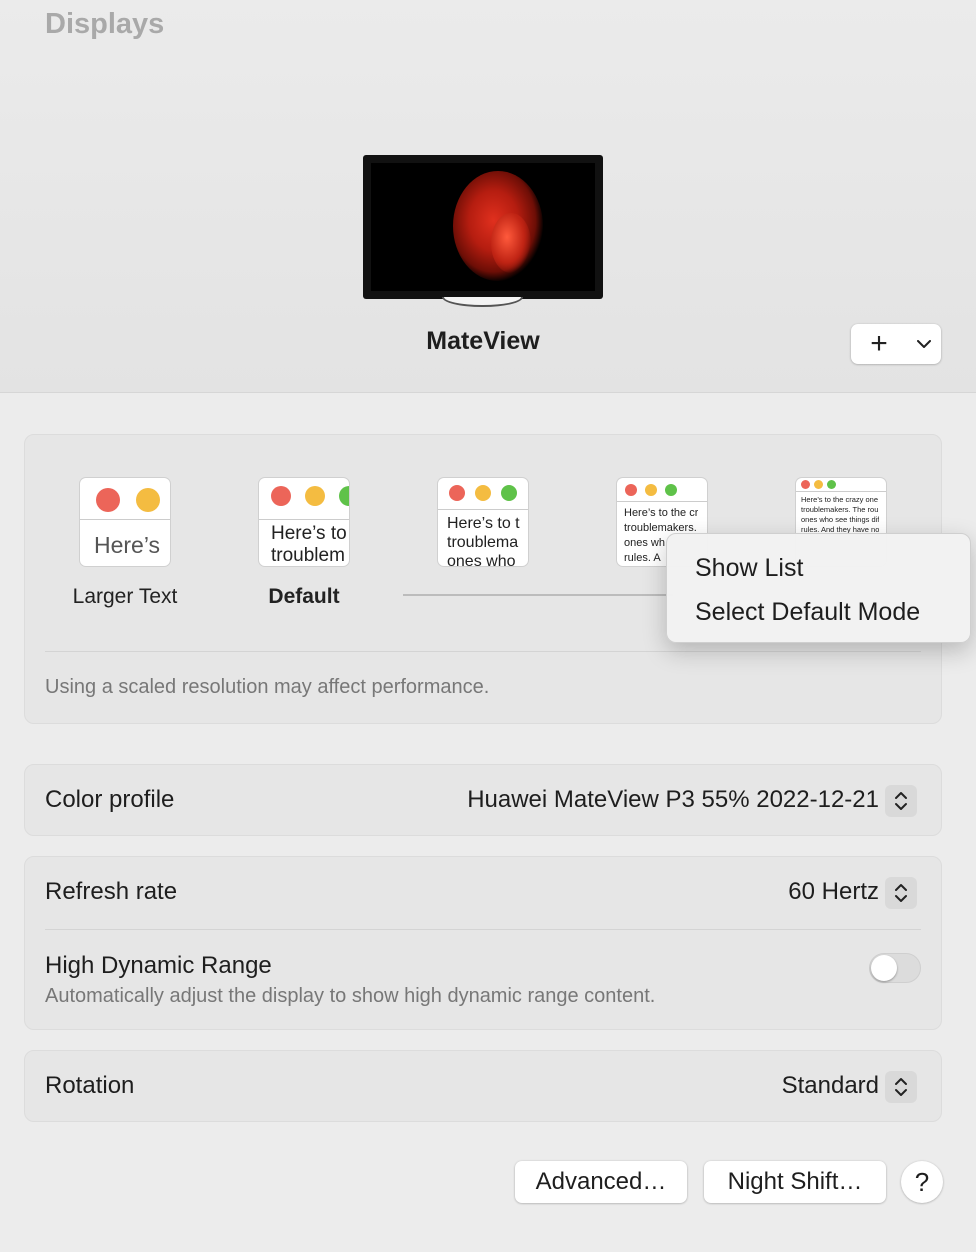 This screenshot has width=976, height=1252. What do you see at coordinates (125, 596) in the screenshot?
I see `resolution-label: Larger Text` at bounding box center [125, 596].